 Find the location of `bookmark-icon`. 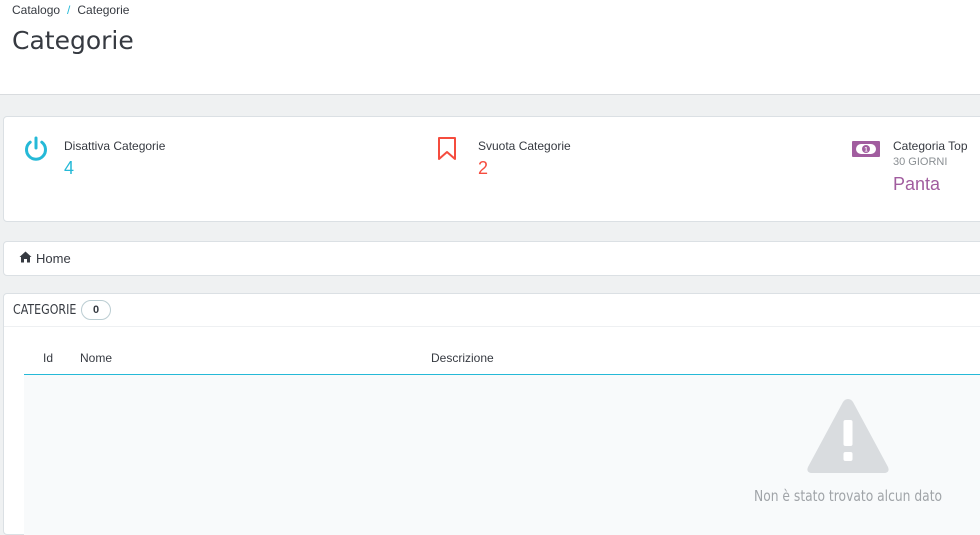

bookmark-icon is located at coordinates (448, 151).